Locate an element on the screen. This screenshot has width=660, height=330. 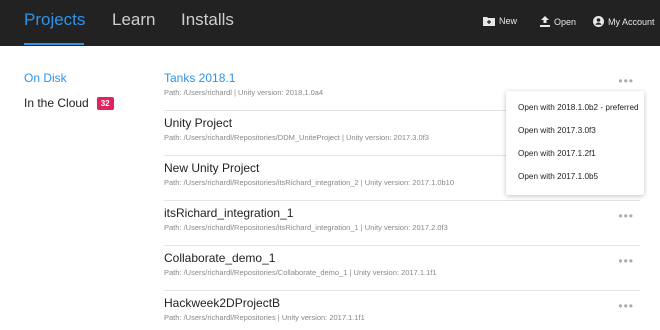
active-tab-indicator is located at coordinates (54, 44).